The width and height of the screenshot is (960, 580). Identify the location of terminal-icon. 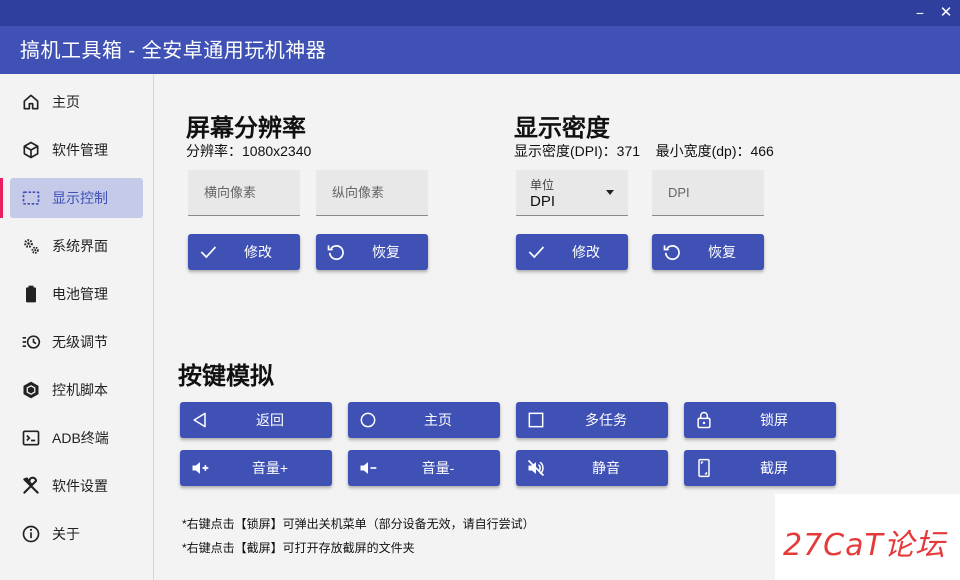
(31, 438).